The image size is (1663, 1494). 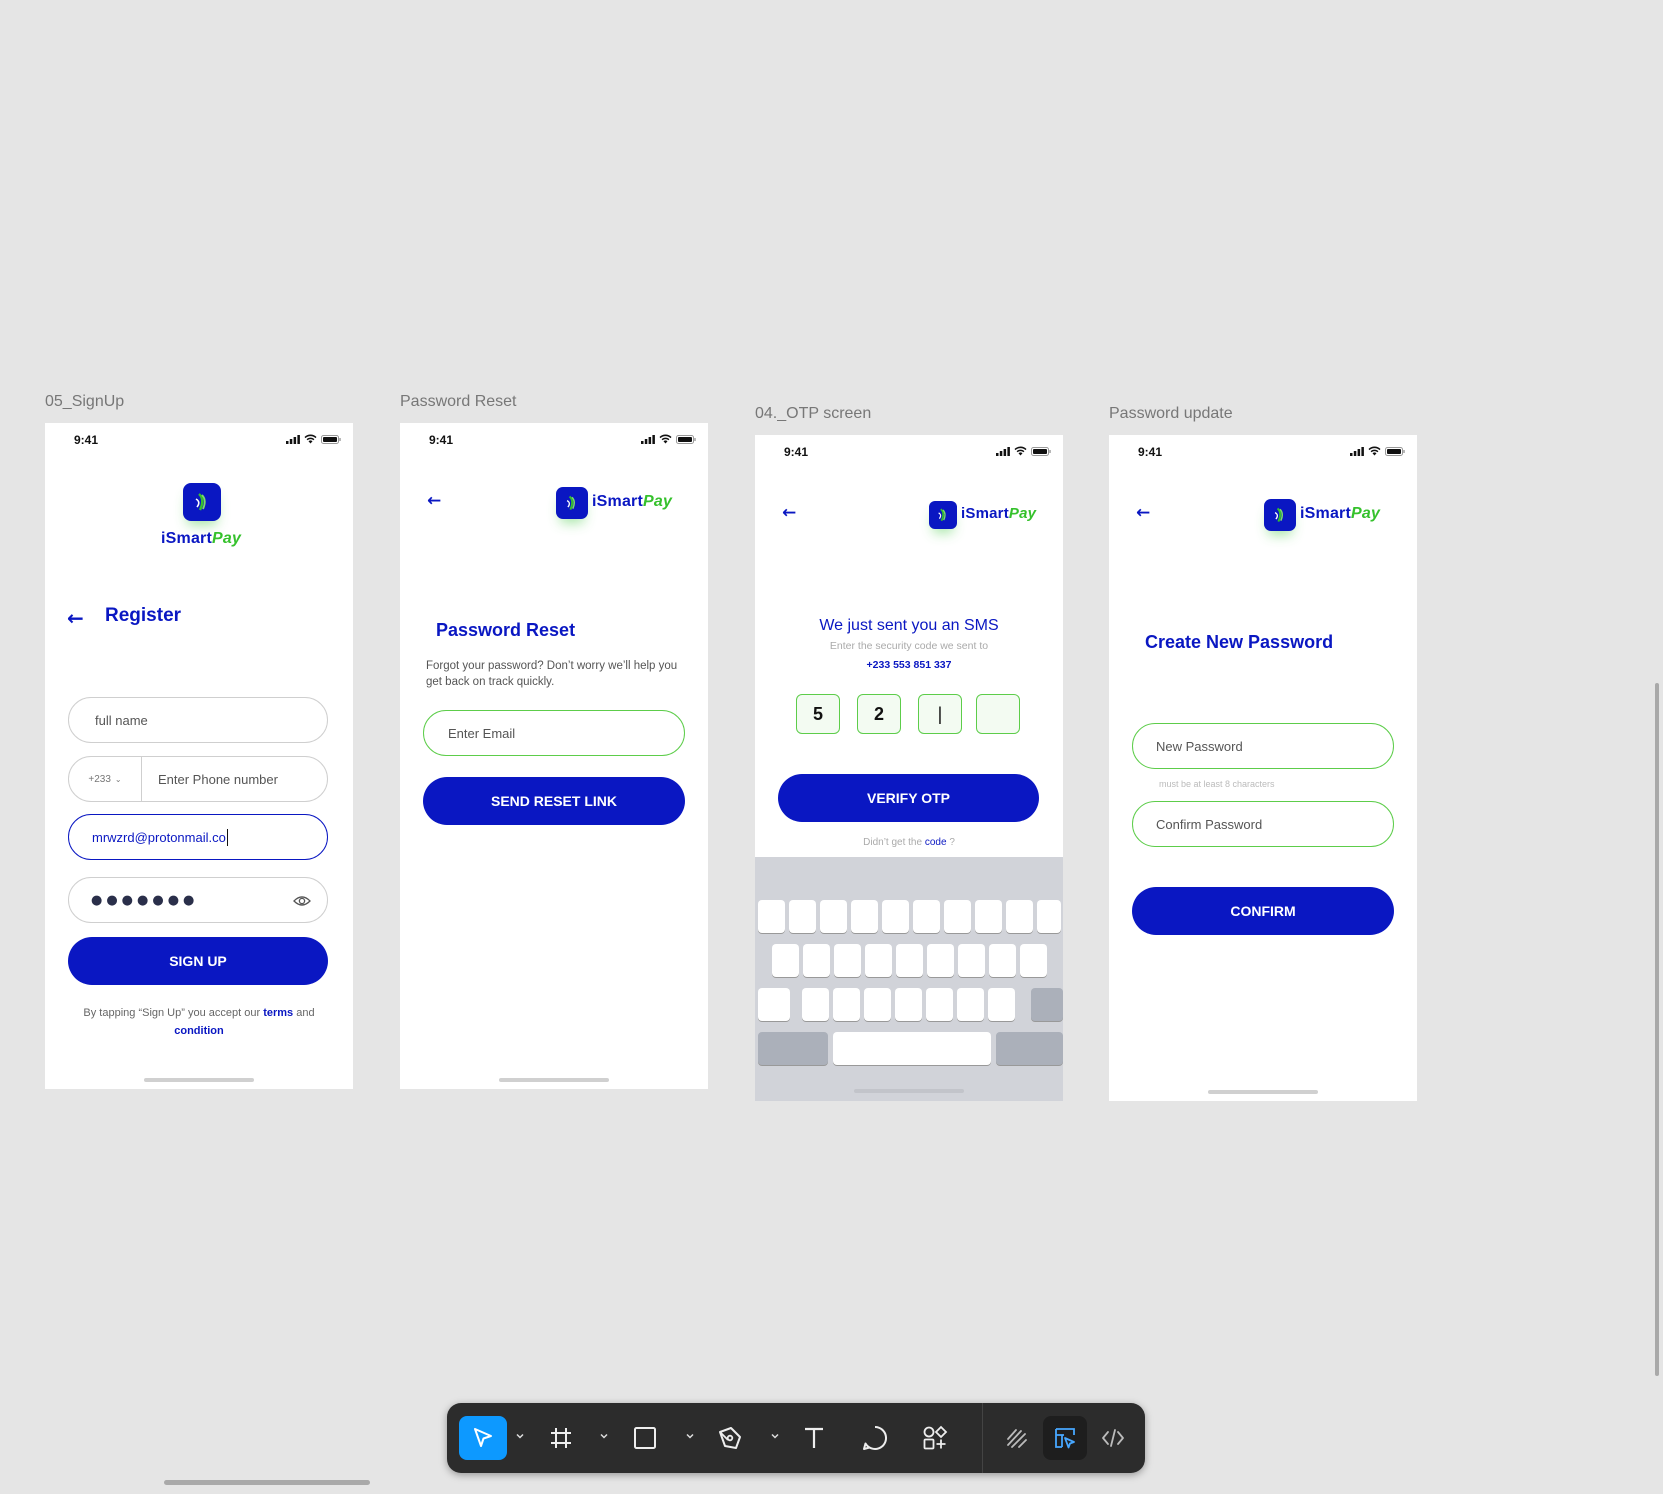 What do you see at coordinates (1047, 1004) in the screenshot?
I see `delete-key` at bounding box center [1047, 1004].